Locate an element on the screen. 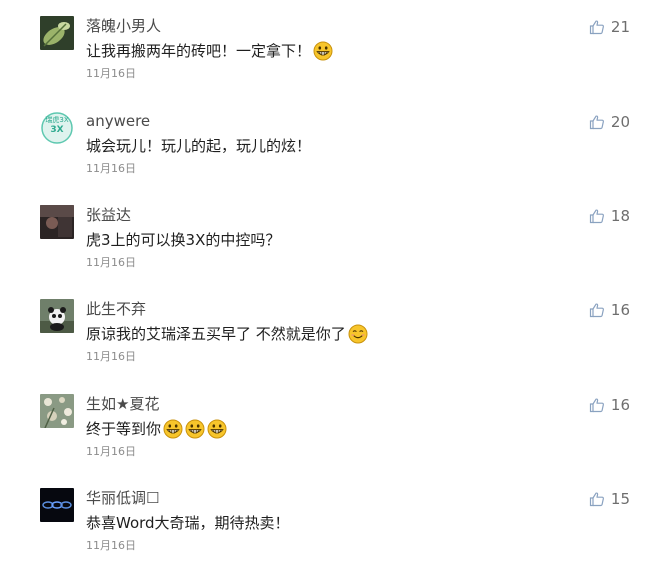  like-button: 20 is located at coordinates (609, 122).